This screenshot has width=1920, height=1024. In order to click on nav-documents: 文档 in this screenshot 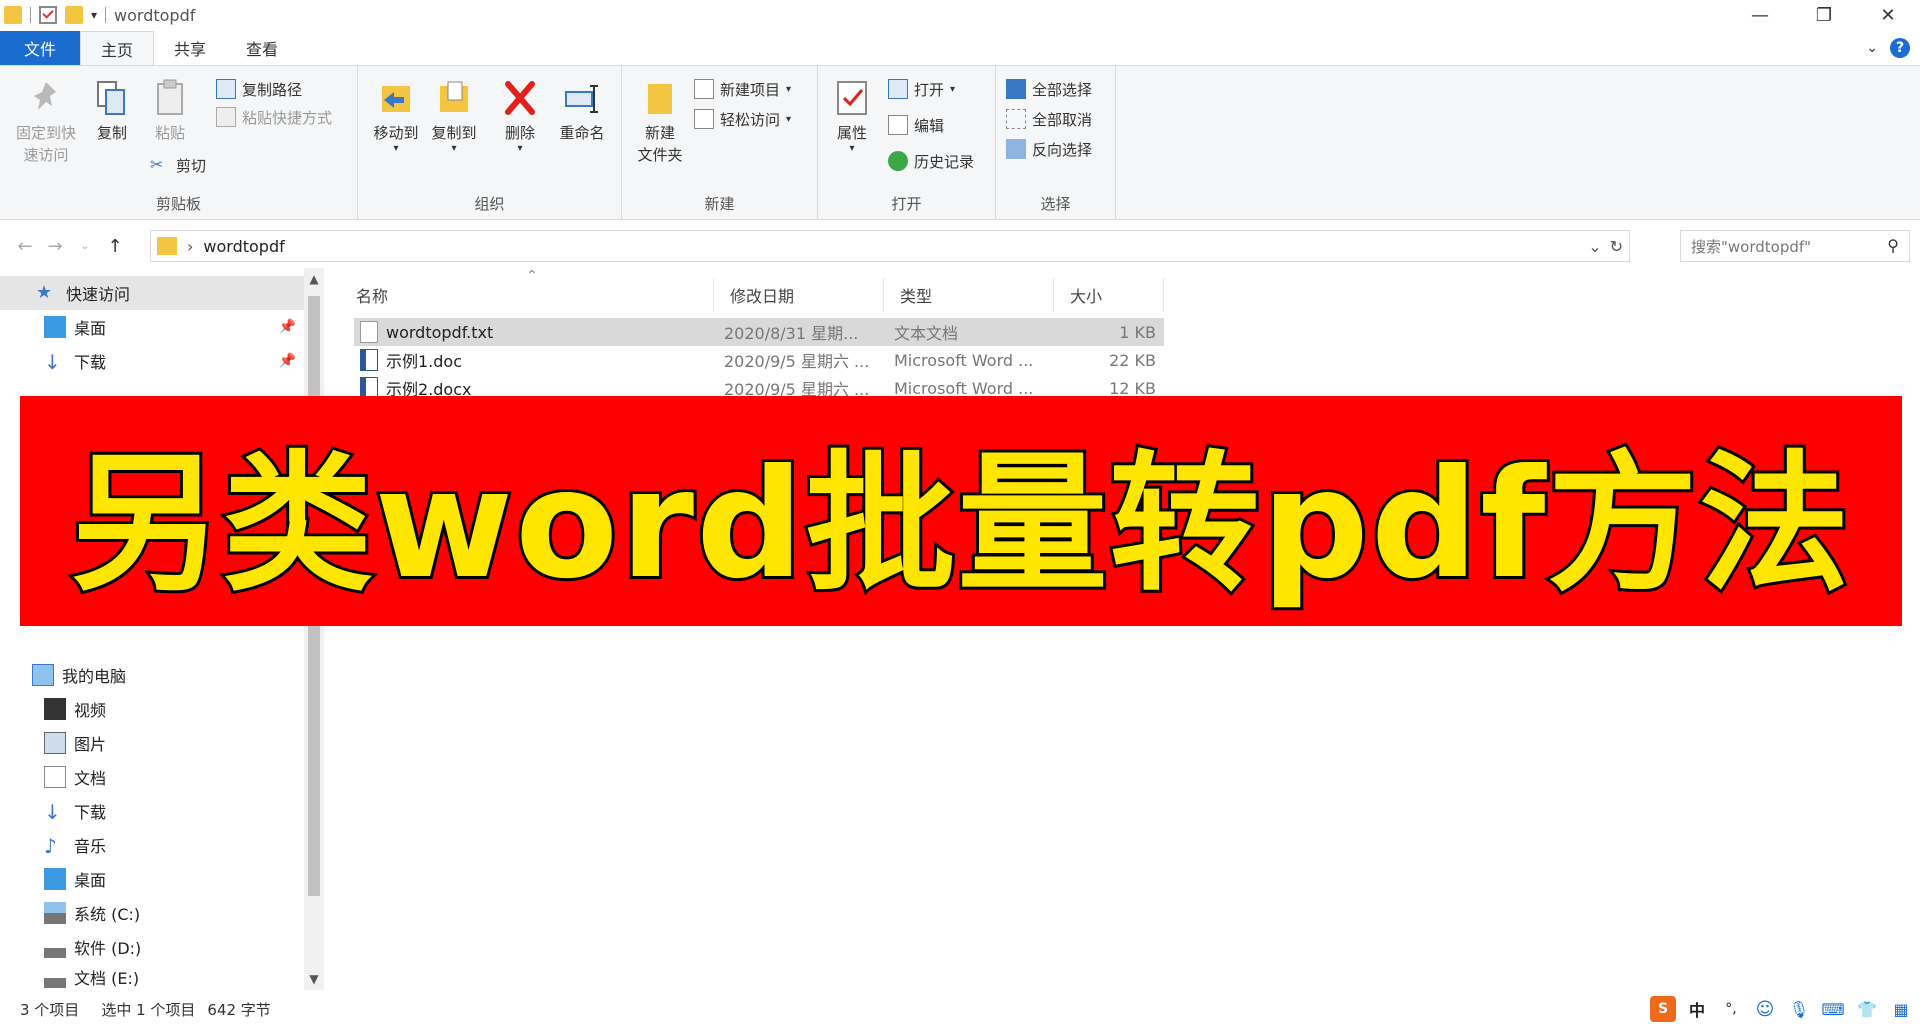, I will do `click(152, 777)`.